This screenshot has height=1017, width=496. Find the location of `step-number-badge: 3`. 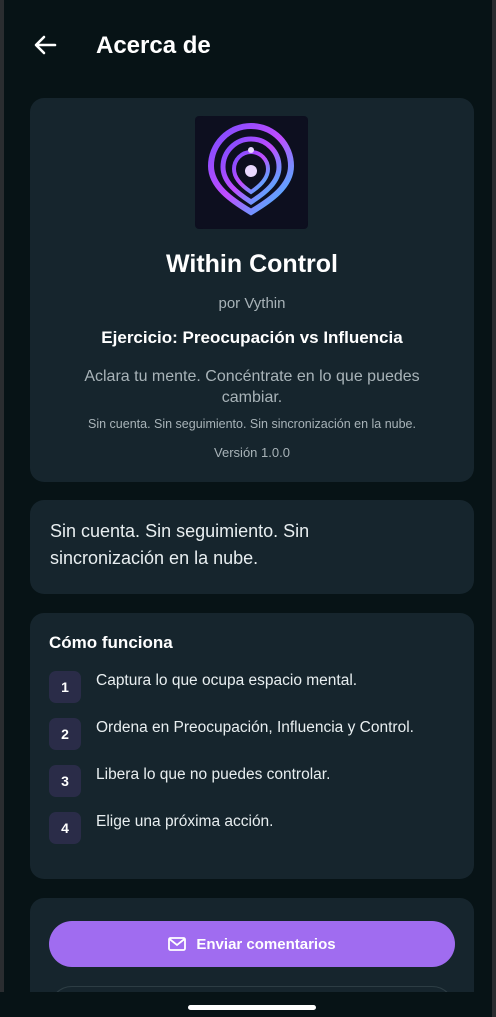

step-number-badge: 3 is located at coordinates (65, 781).